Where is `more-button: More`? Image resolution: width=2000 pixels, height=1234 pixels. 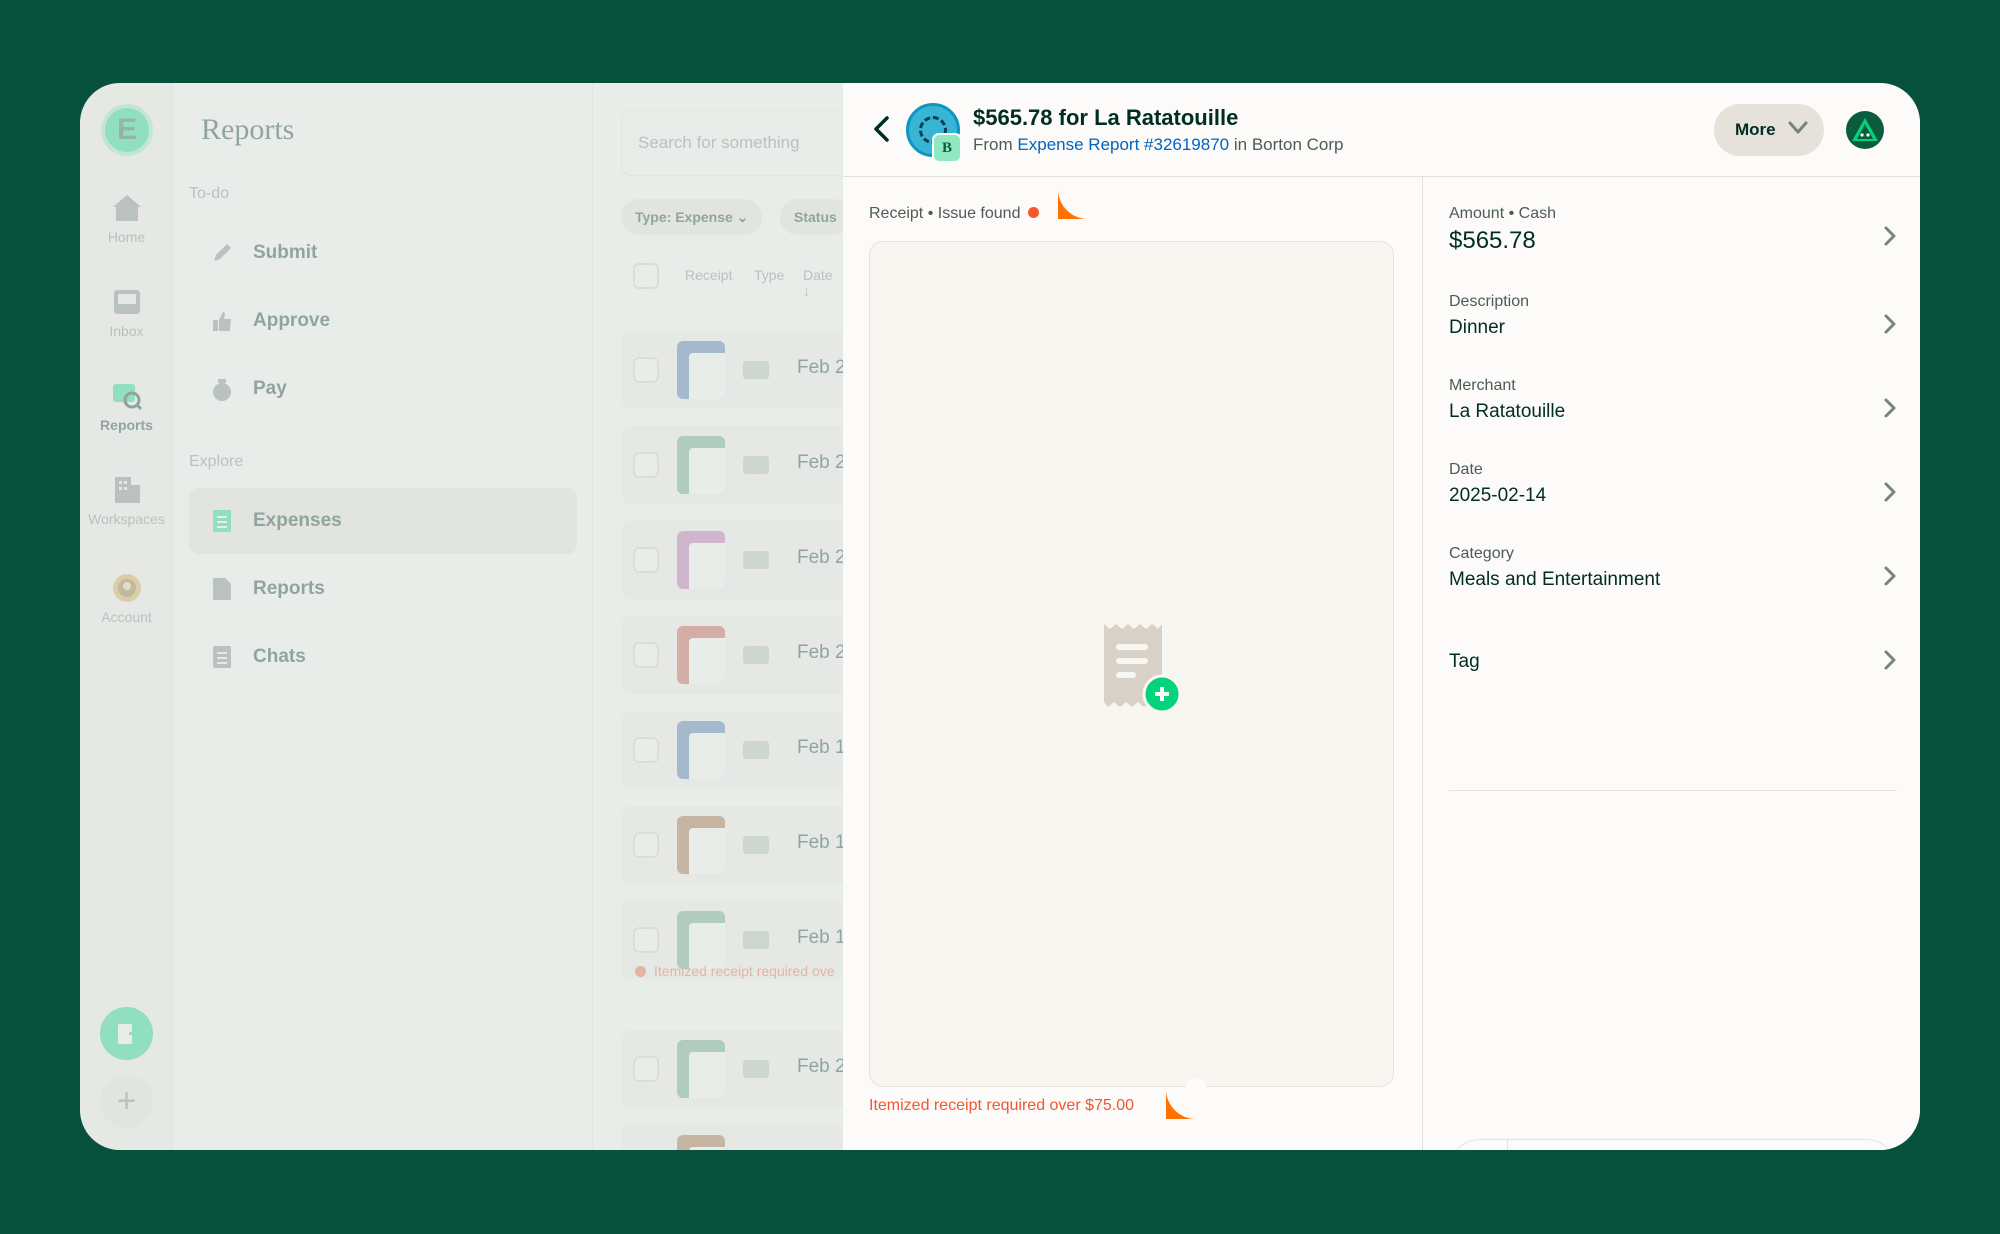 more-button: More is located at coordinates (1769, 130).